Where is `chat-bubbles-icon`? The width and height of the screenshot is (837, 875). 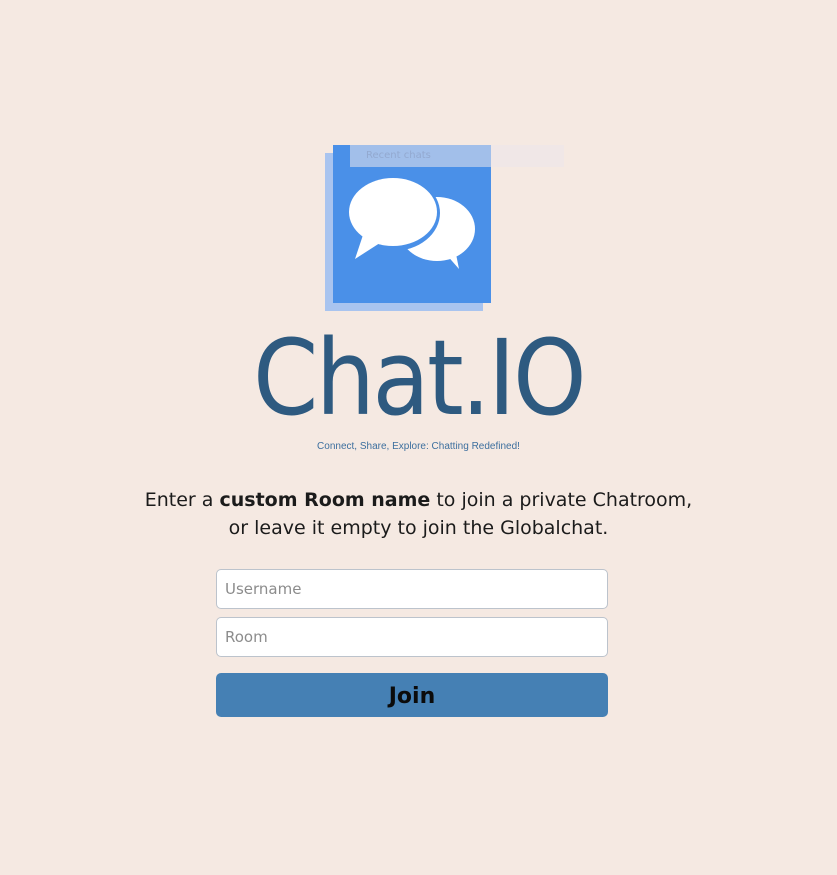 chat-bubbles-icon is located at coordinates (410, 222).